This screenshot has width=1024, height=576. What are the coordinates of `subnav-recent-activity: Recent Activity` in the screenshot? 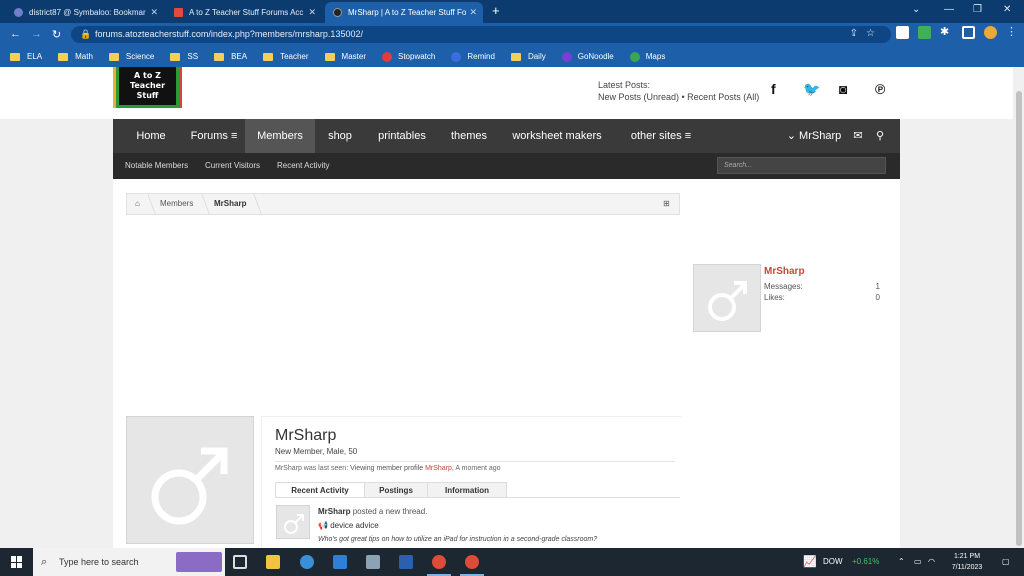 It's located at (303, 166).